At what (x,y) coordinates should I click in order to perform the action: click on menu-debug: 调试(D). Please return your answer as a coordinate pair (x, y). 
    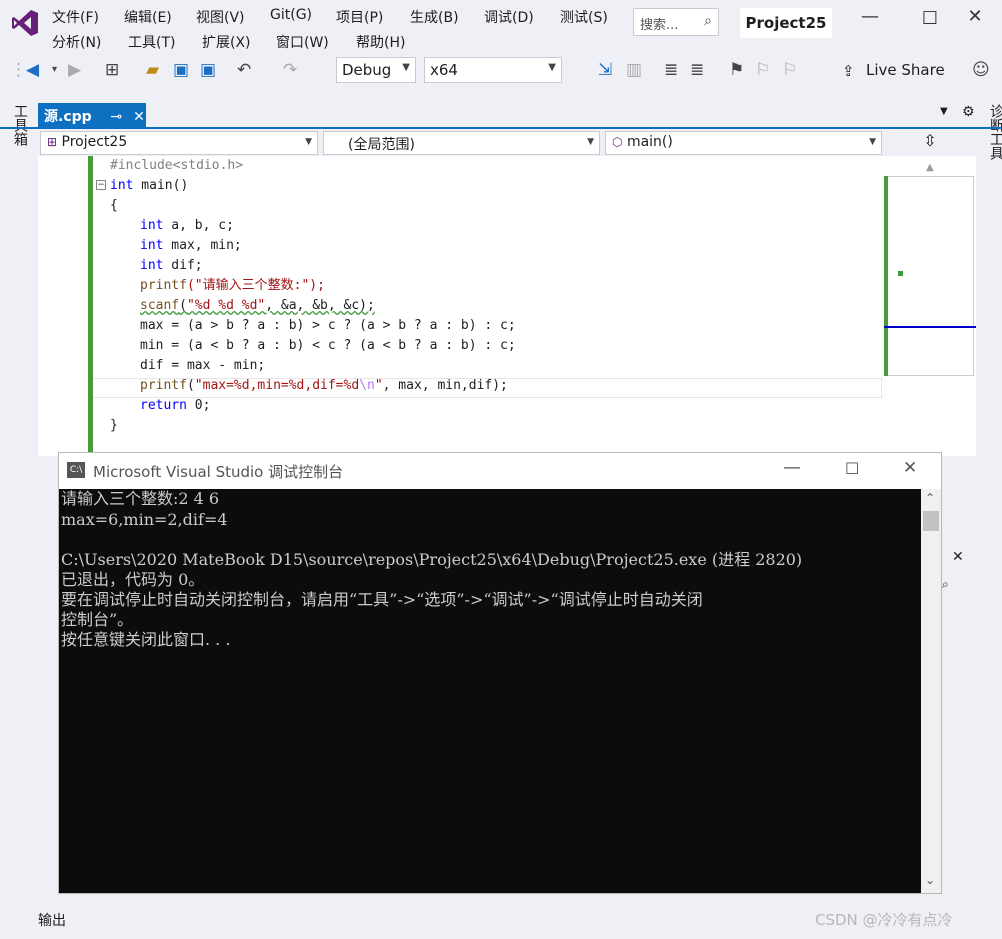
    Looking at the image, I should click on (509, 17).